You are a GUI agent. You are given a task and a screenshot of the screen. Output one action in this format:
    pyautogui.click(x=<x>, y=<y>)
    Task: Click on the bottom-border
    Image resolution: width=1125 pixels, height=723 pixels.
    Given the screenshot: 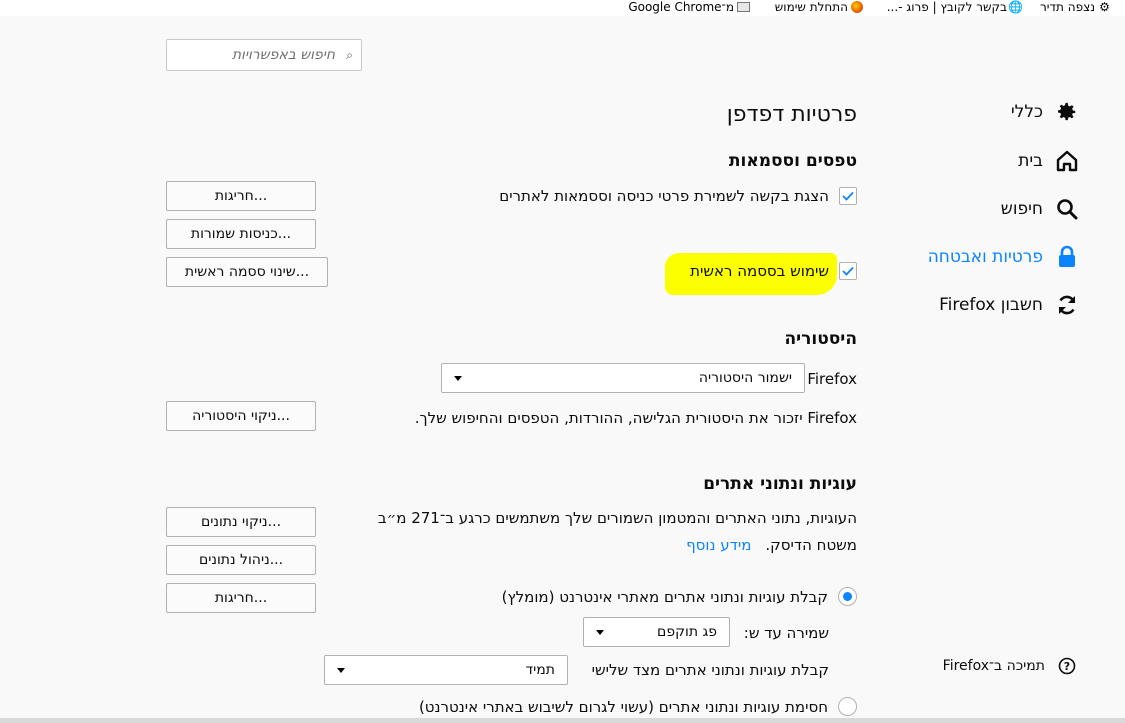 What is the action you would take?
    pyautogui.click(x=562, y=720)
    